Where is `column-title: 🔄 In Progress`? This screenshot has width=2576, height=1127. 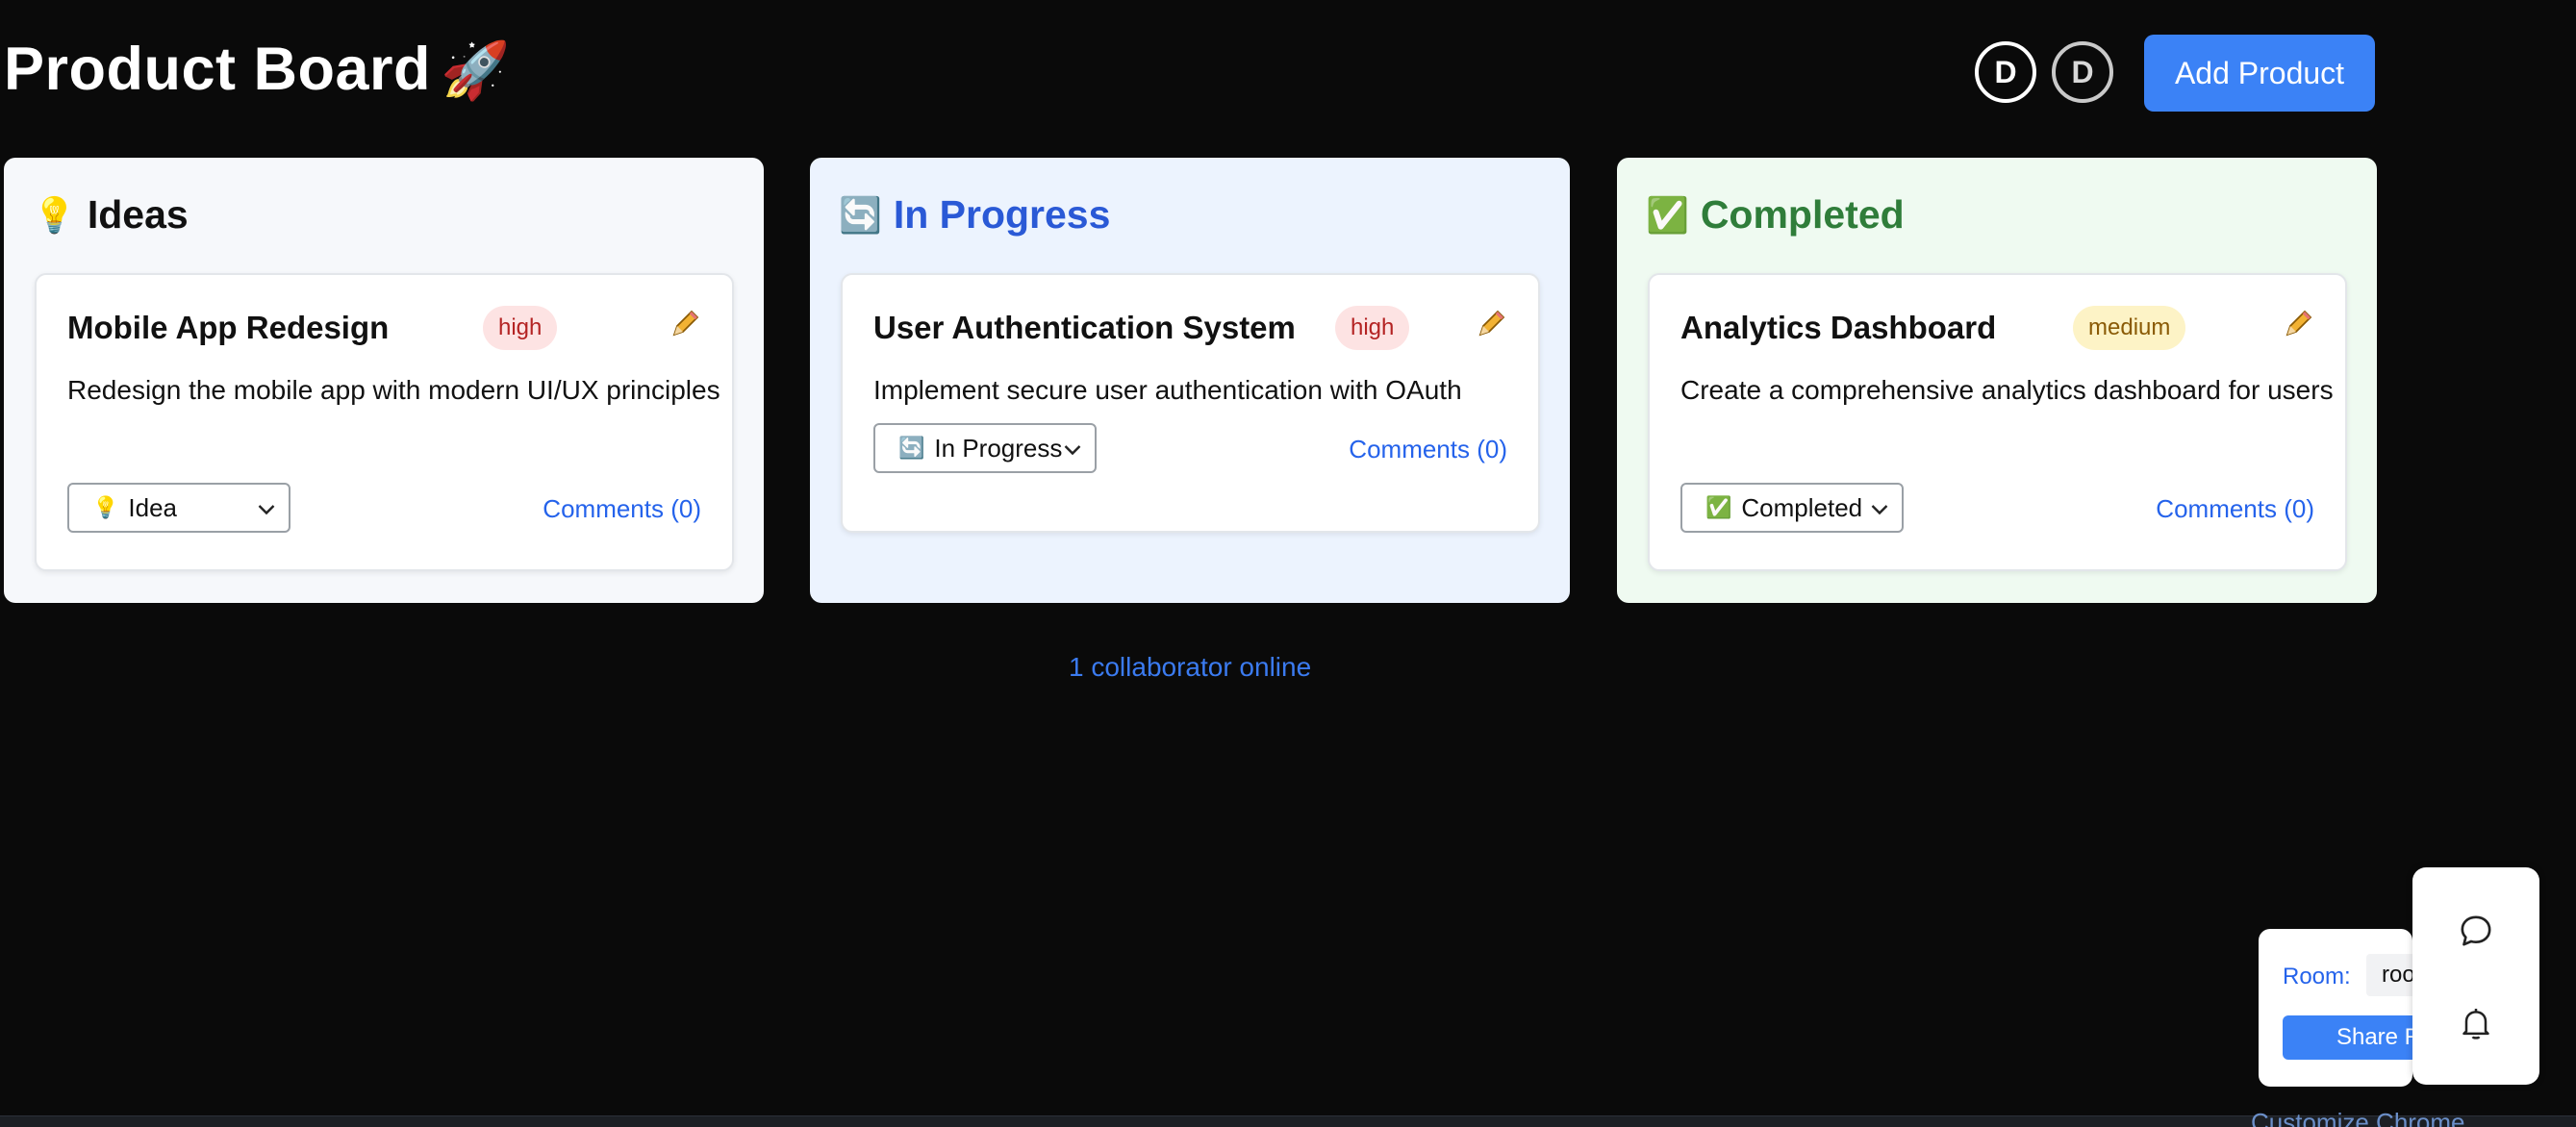 column-title: 🔄 In Progress is located at coordinates (975, 215).